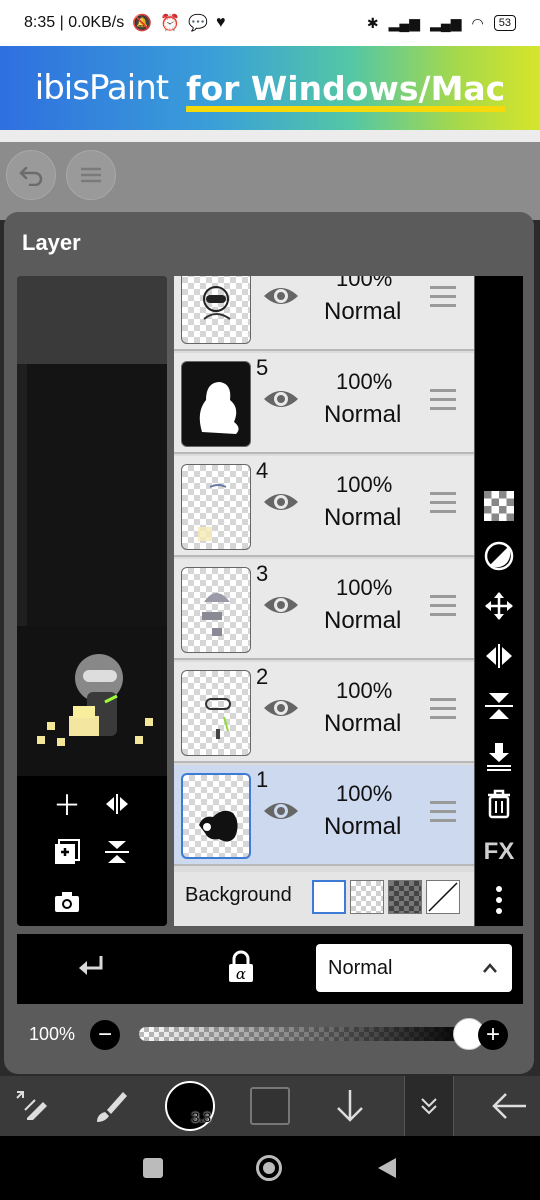  What do you see at coordinates (92, 701) in the screenshot?
I see `artwork-thumbnail` at bounding box center [92, 701].